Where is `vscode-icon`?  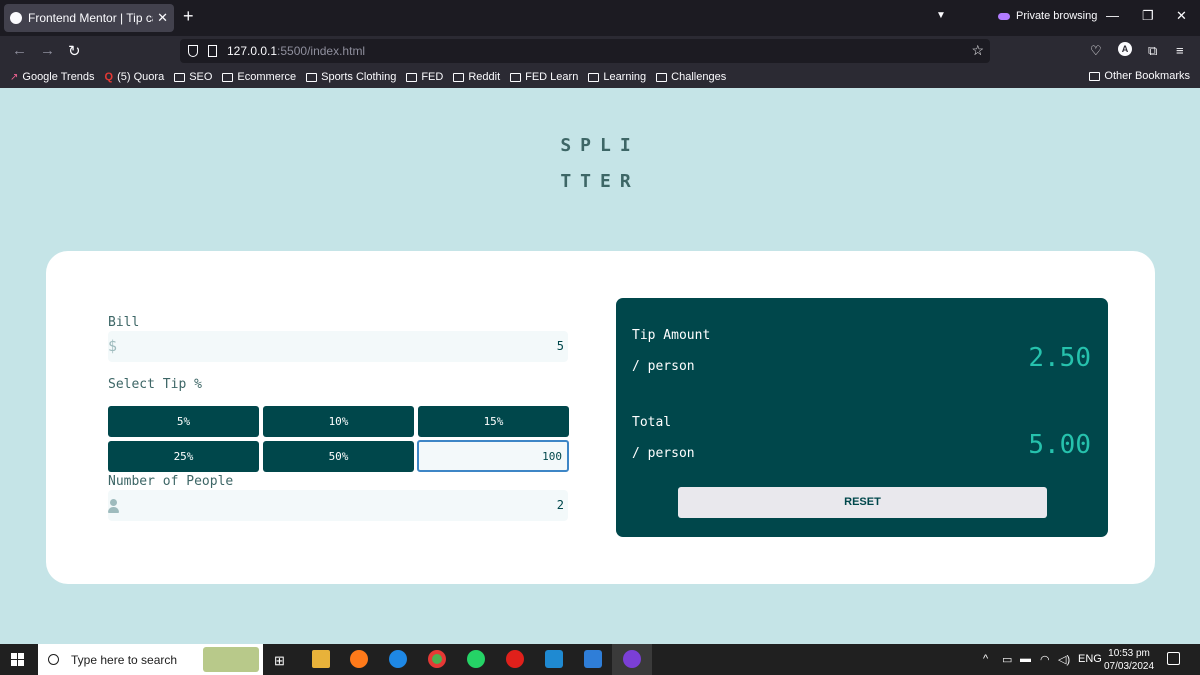
vscode-icon is located at coordinates (554, 659).